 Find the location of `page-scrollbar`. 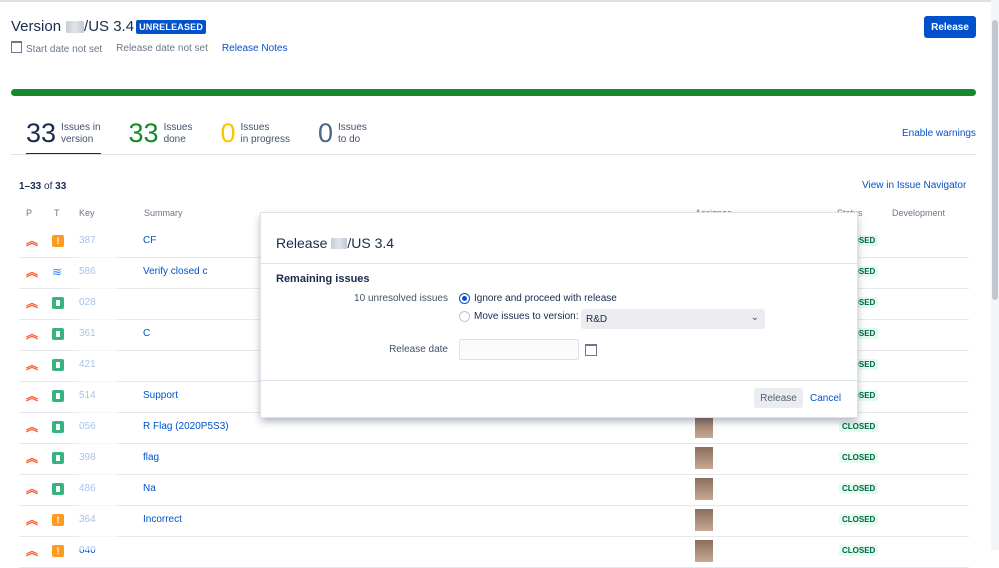

page-scrollbar is located at coordinates (995, 275).